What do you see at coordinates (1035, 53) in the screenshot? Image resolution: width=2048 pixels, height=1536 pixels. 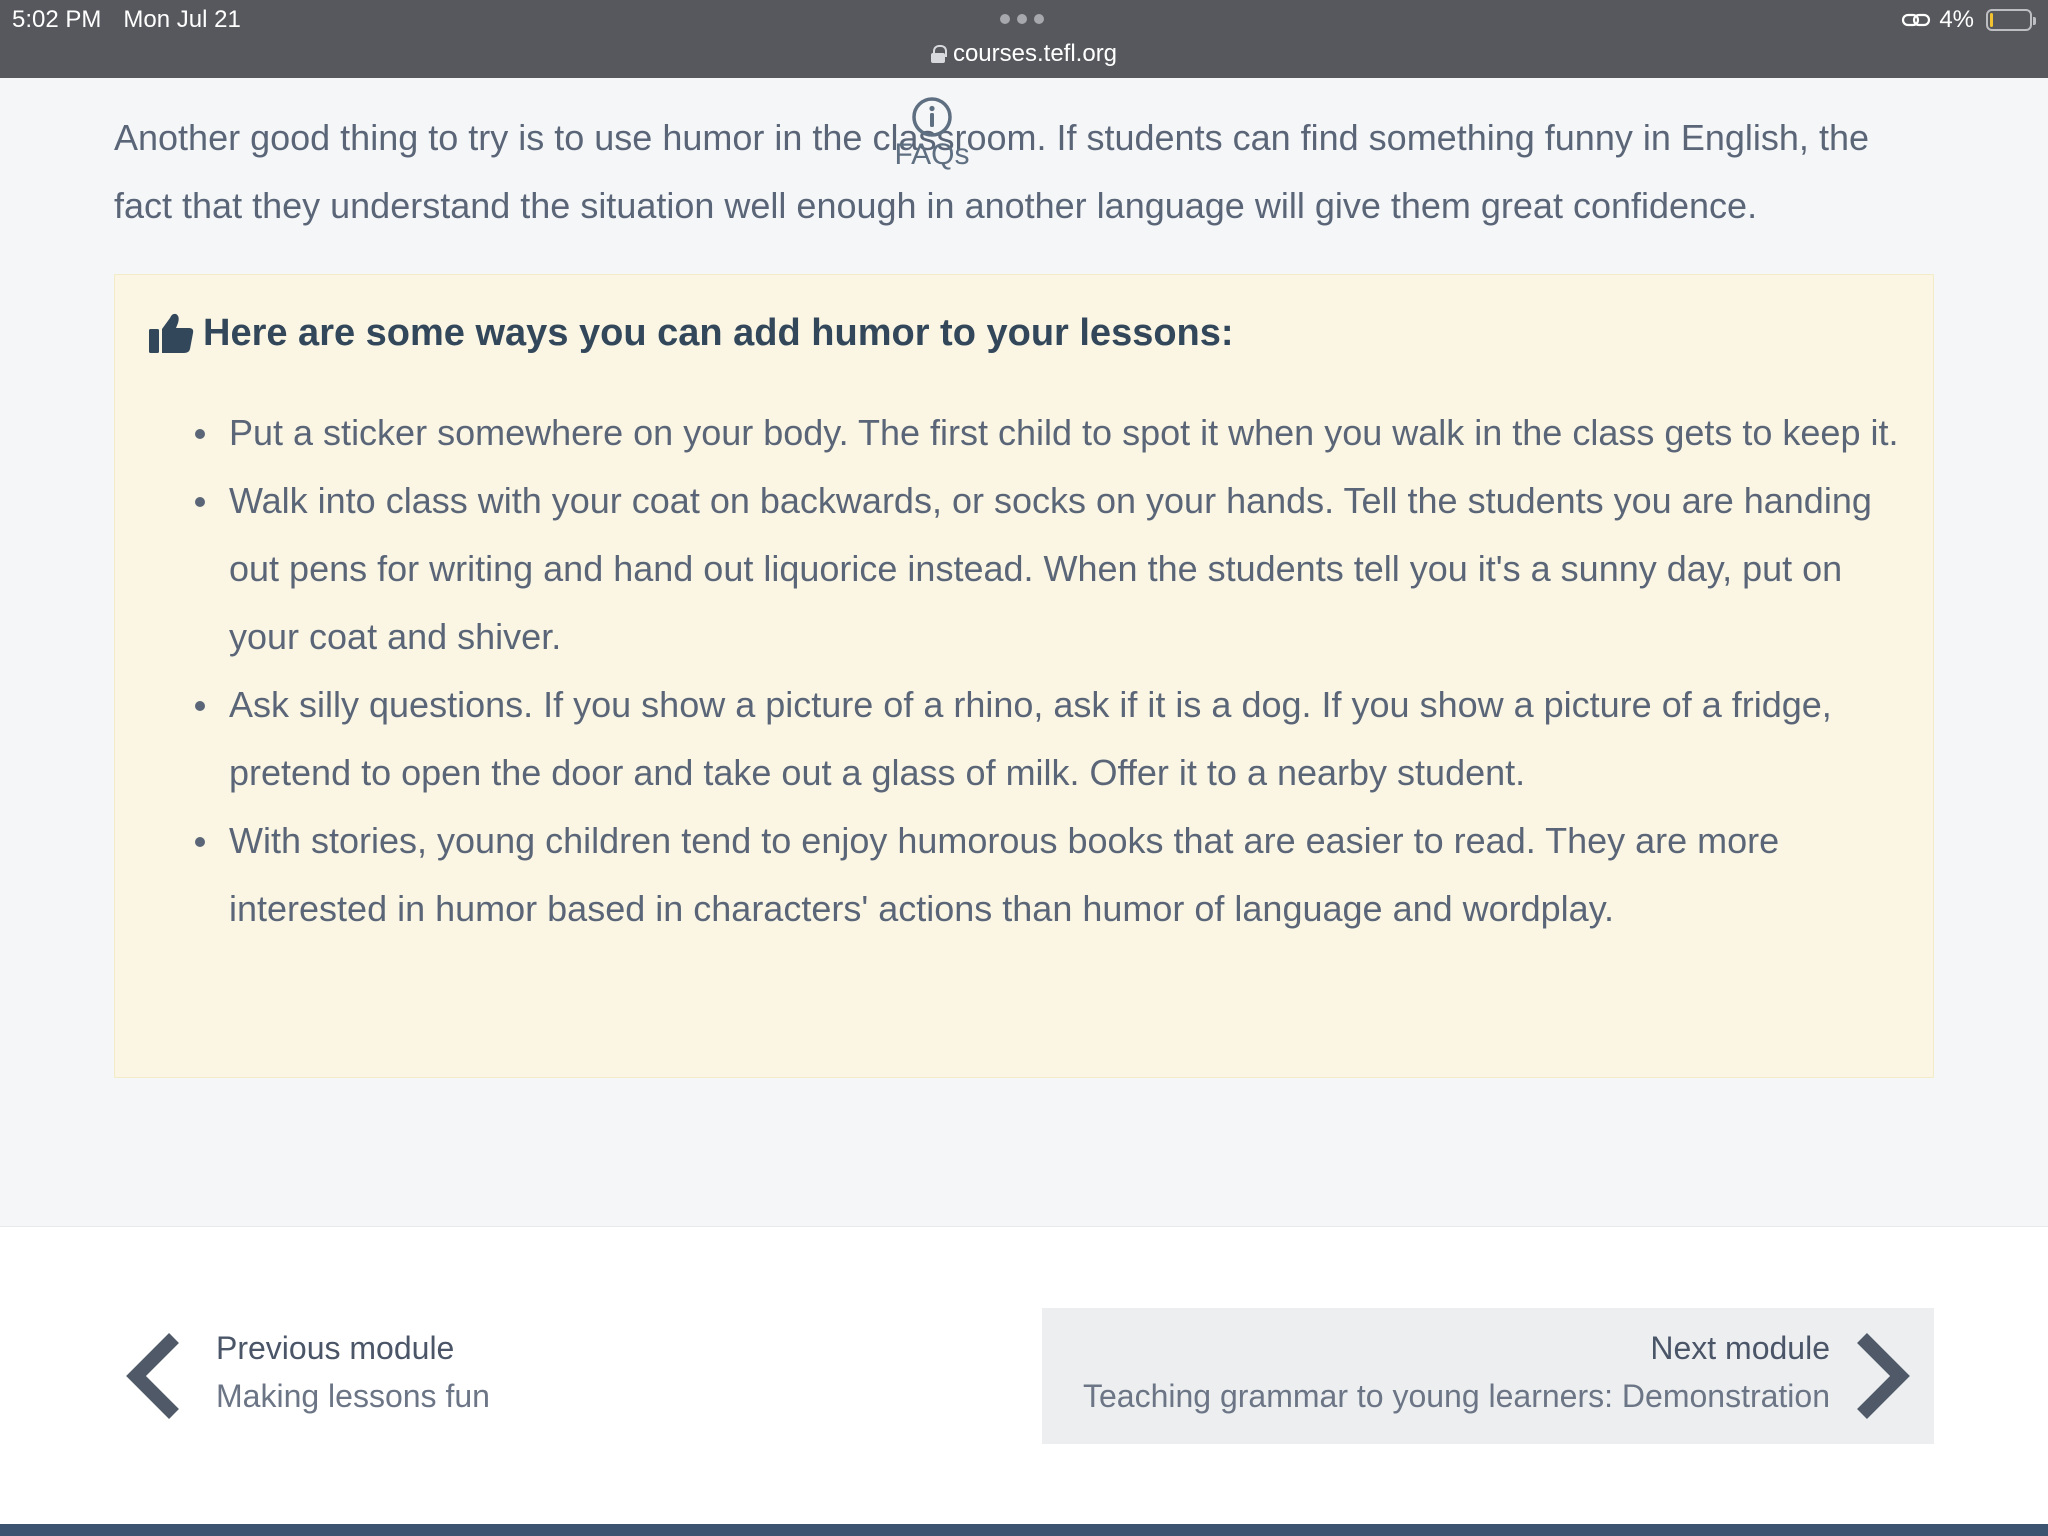 I see `url-text: courses.tefl.org` at bounding box center [1035, 53].